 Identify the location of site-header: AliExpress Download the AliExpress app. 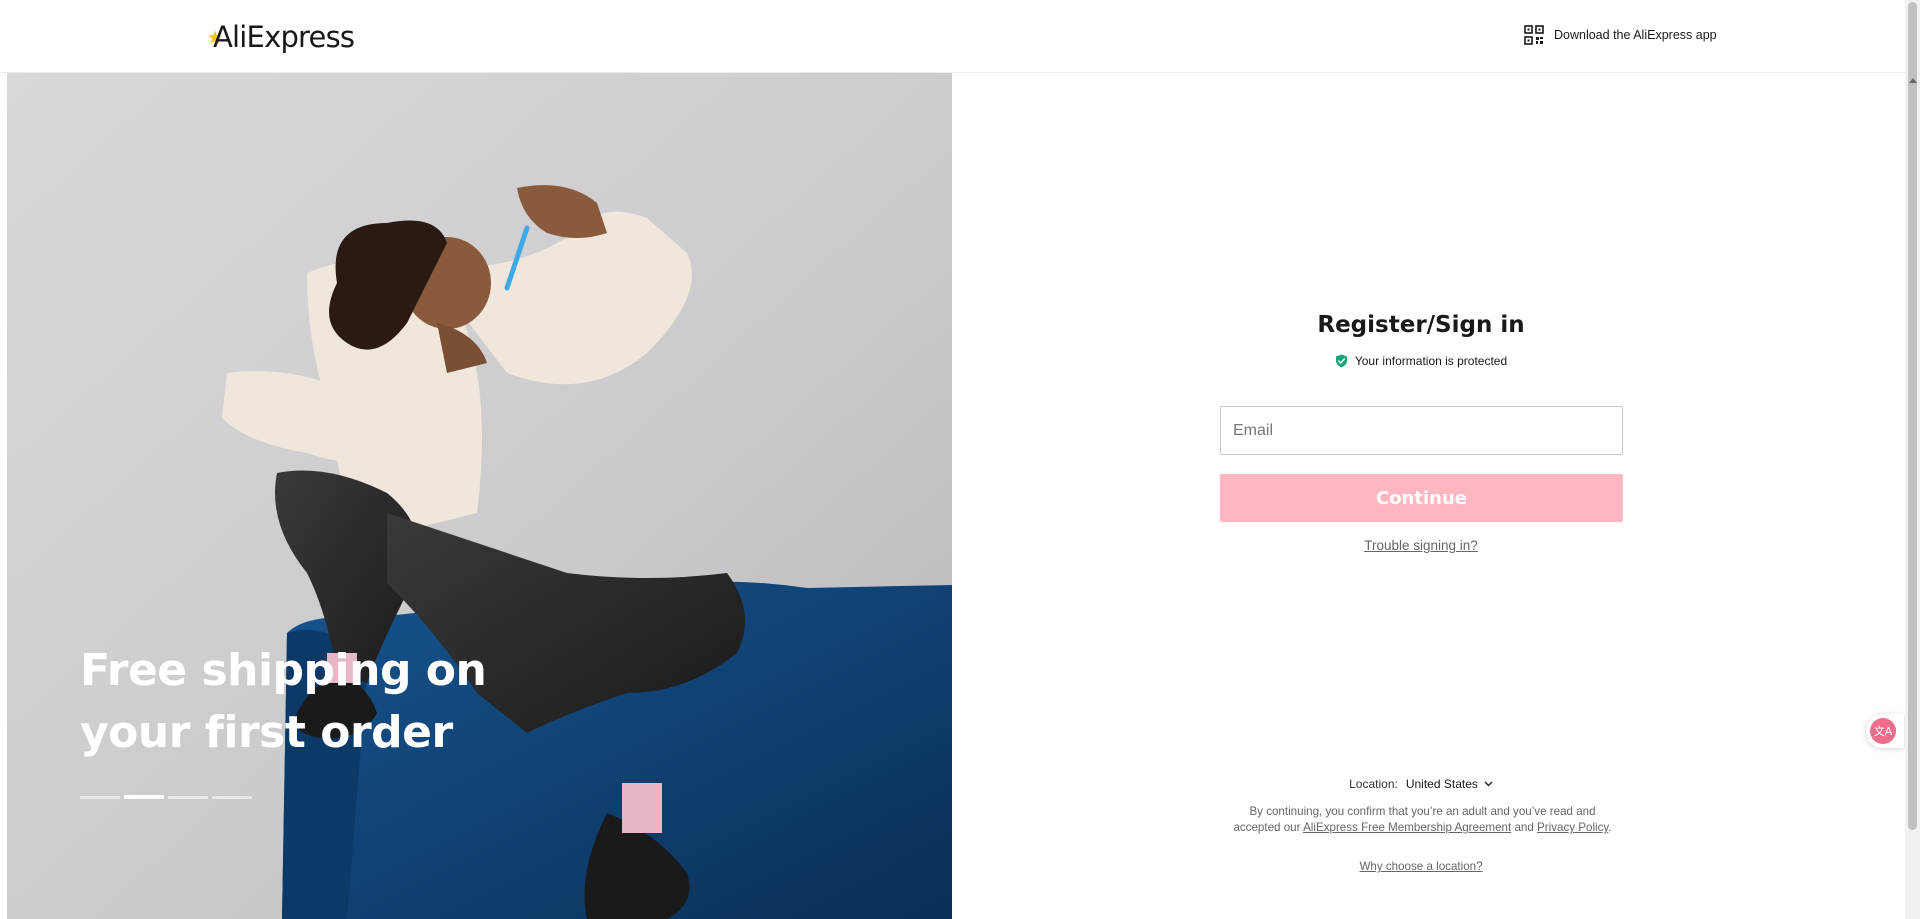
(952, 36).